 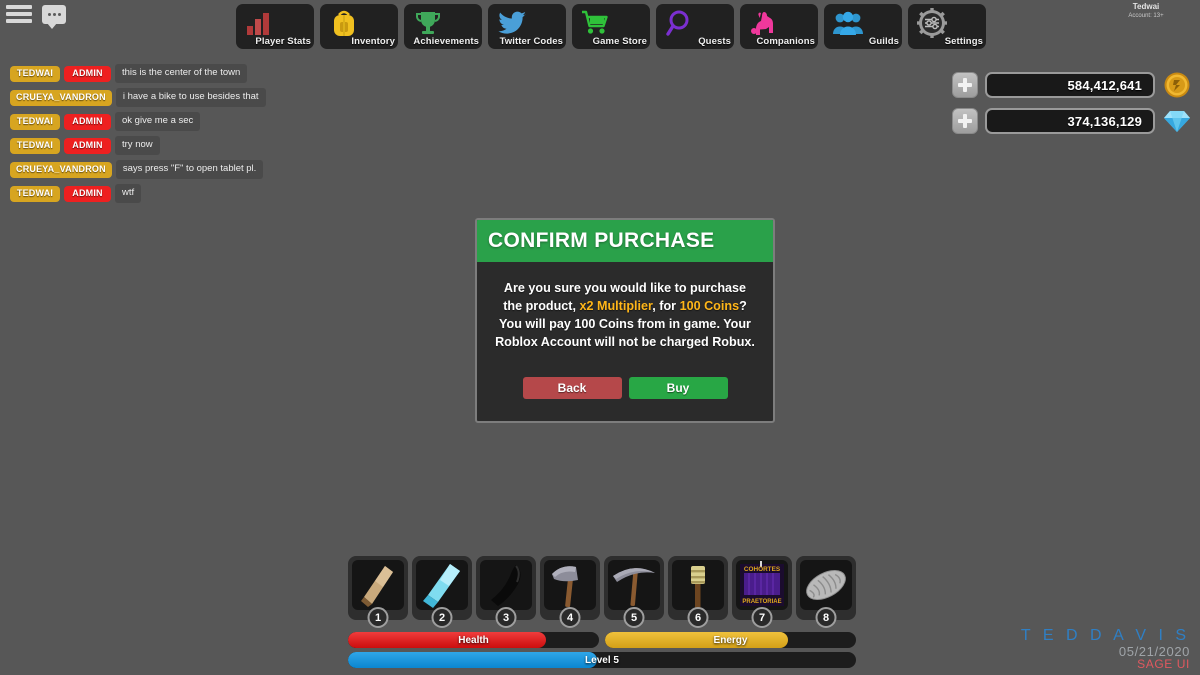 I want to click on nav-item-companions: Companions, so click(x=779, y=26).